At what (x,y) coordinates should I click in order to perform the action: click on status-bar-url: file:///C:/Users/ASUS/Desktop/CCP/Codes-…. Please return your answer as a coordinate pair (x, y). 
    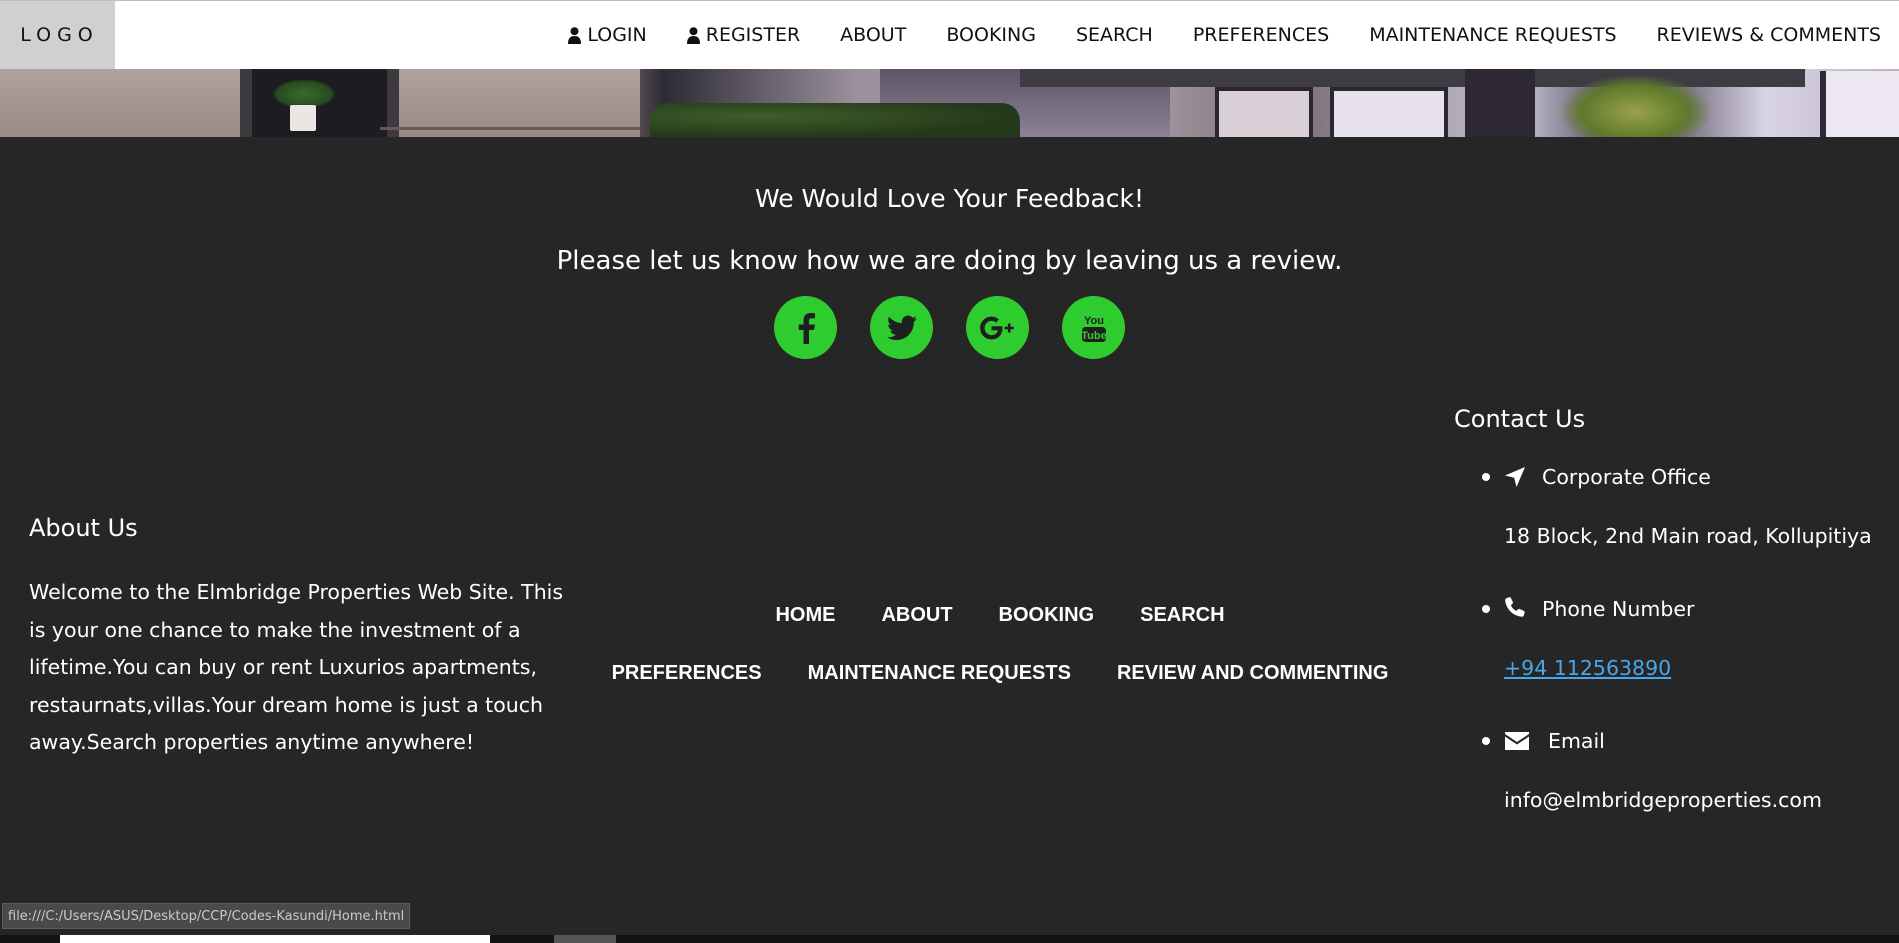
    Looking at the image, I should click on (206, 916).